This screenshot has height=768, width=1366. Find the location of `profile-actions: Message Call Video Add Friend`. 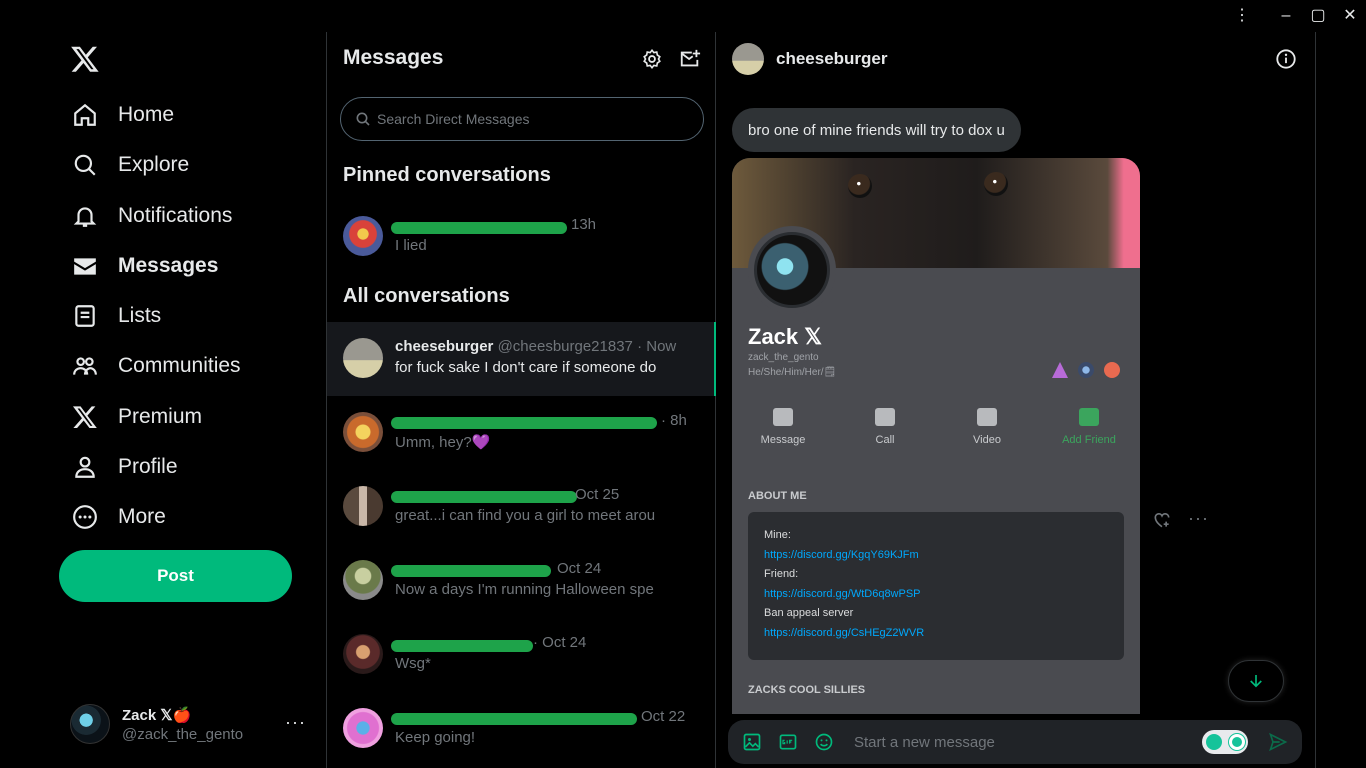

profile-actions: Message Call Video Add Friend is located at coordinates (936, 427).